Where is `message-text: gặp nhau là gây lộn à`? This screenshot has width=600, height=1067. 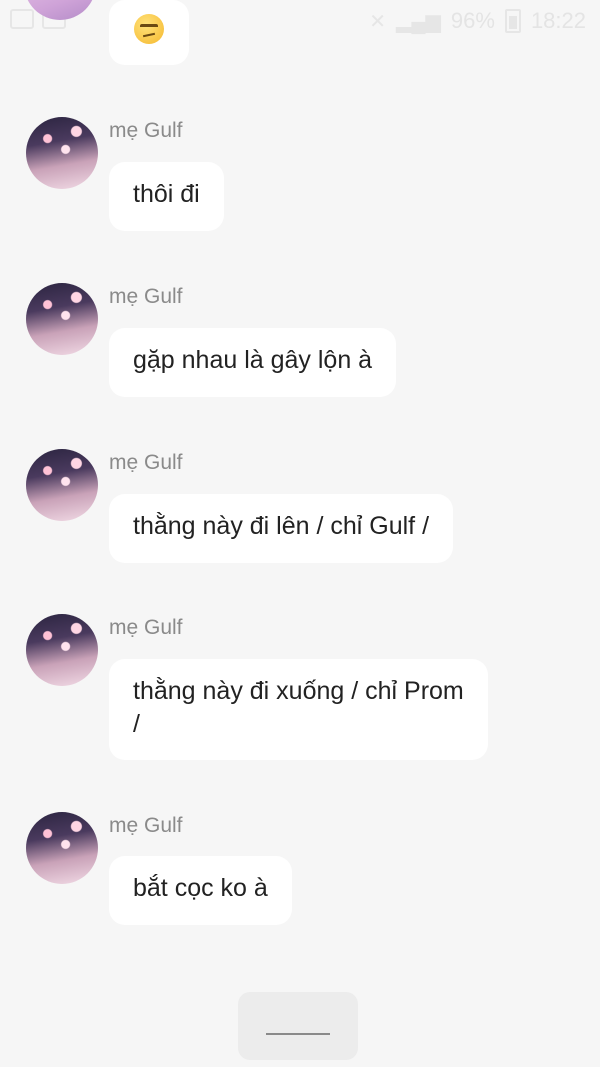
message-text: gặp nhau là gây lộn à is located at coordinates (253, 360).